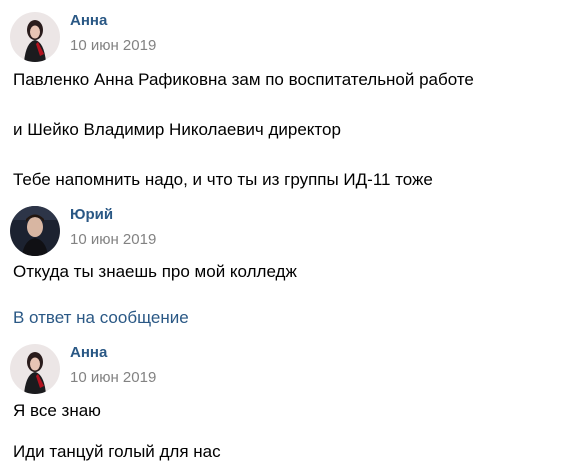 The height and width of the screenshot is (466, 563). What do you see at coordinates (91, 215) in the screenshot?
I see `author-name: Юрий` at bounding box center [91, 215].